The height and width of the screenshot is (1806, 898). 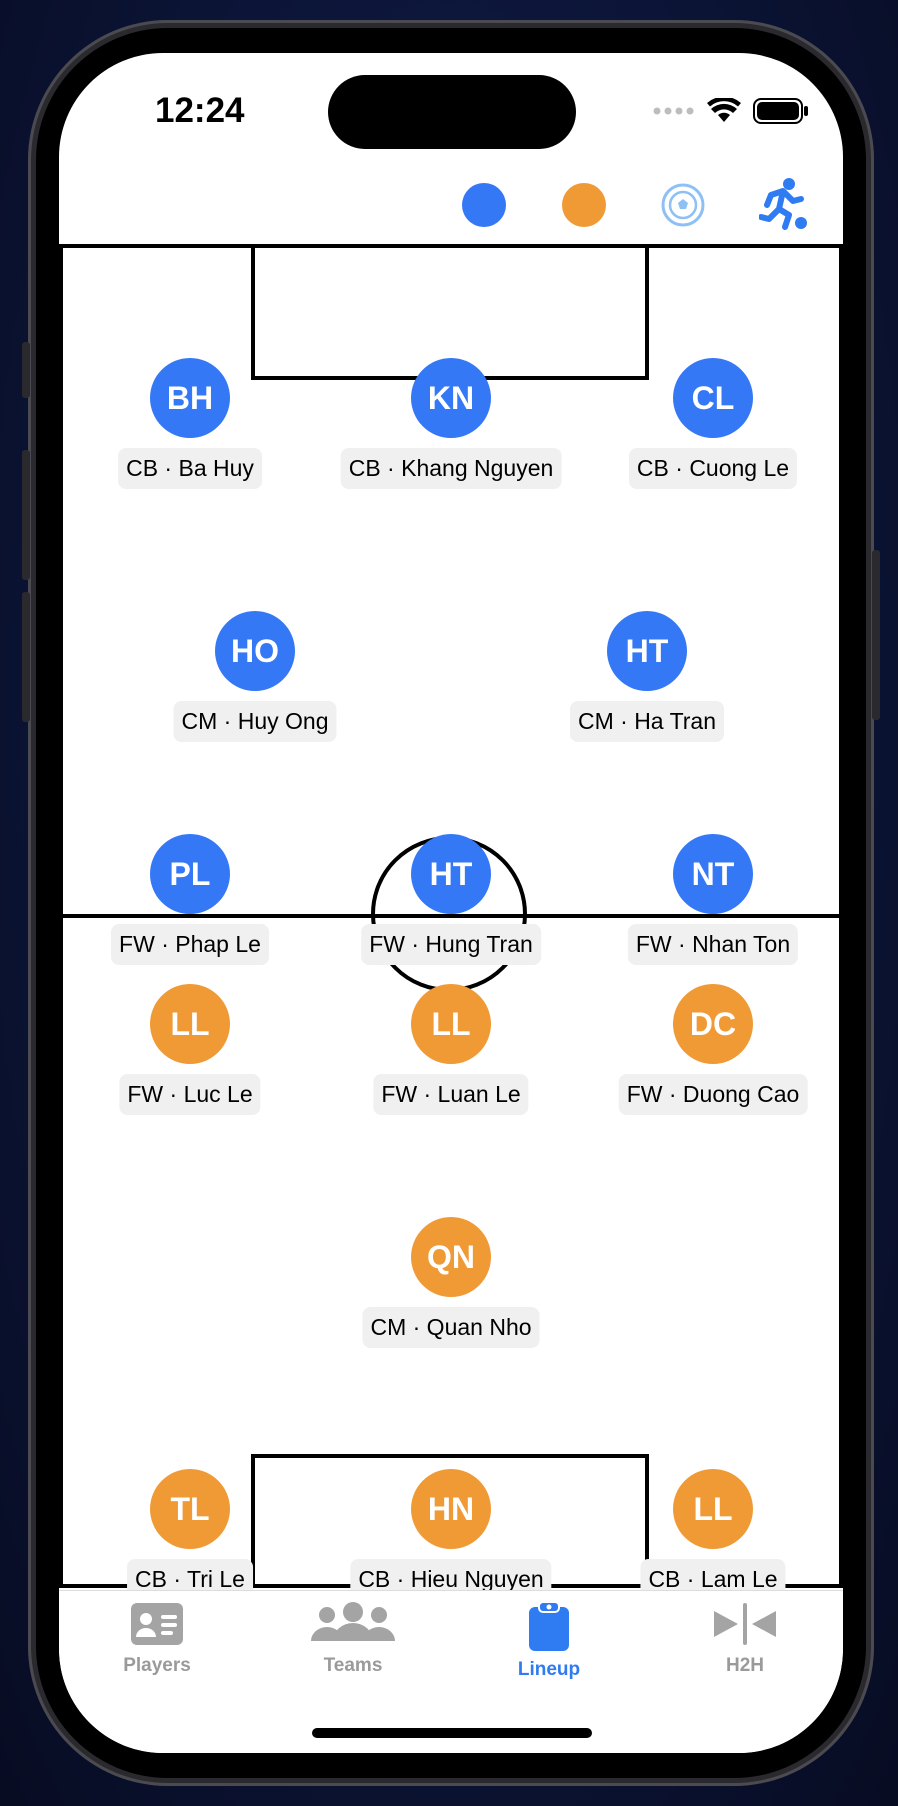 I want to click on player-avatar: TL, so click(x=190, y=1509).